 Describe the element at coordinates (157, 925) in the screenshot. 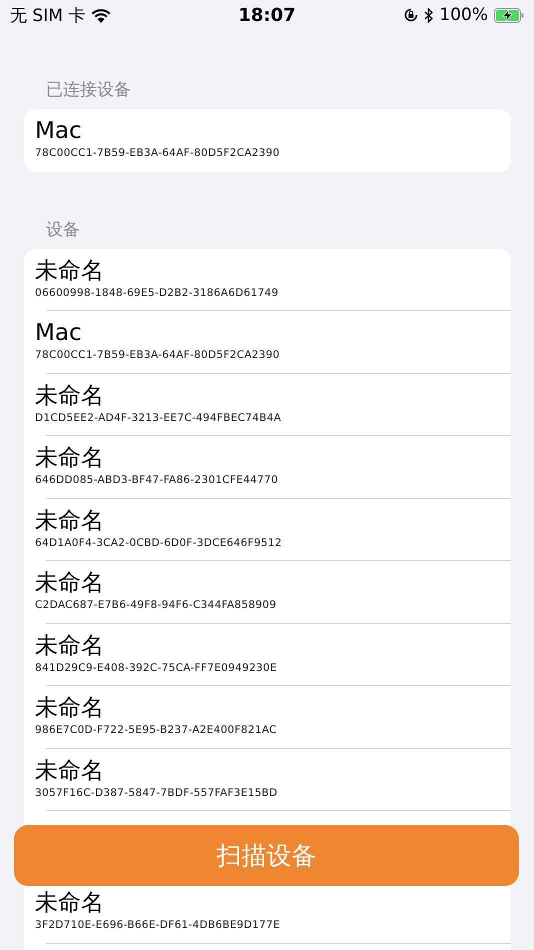

I see `device-uuid: 3F2D710E-E696-B66E-DF61-4DB6BE9D177E` at that location.